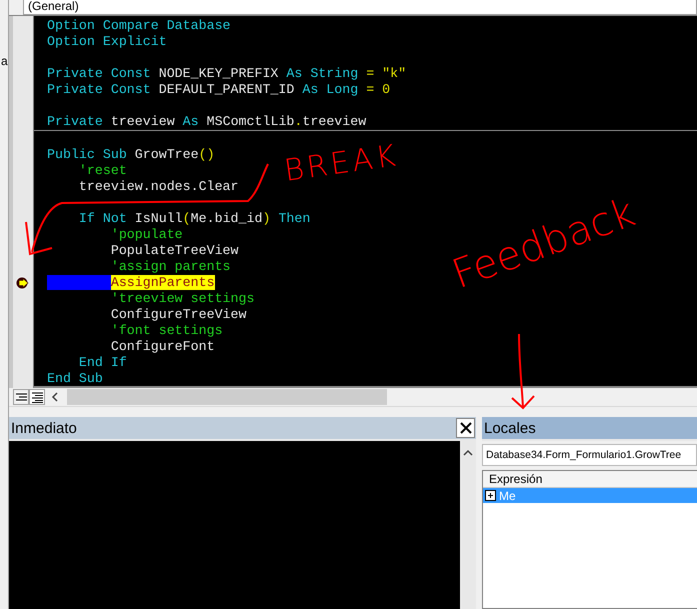  I want to click on scrollbar-thumb, so click(227, 397).